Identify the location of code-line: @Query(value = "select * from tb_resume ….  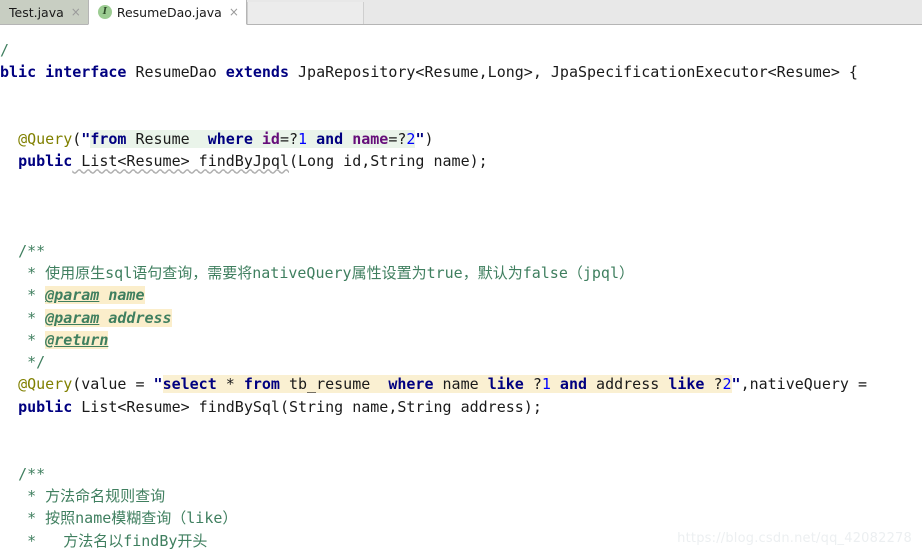
(461, 384).